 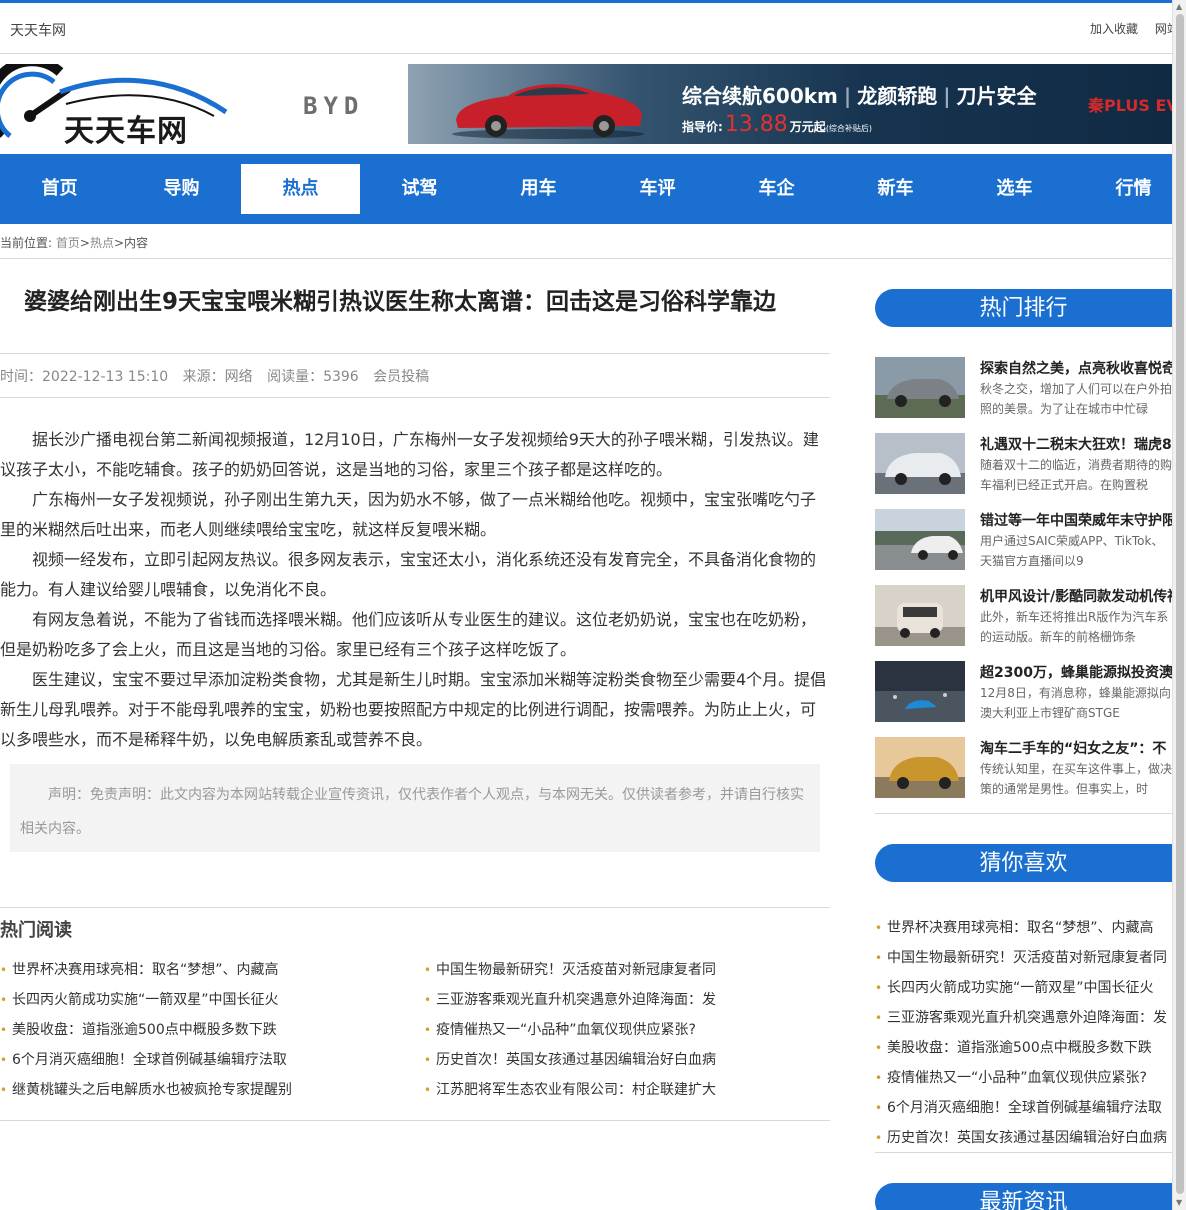 I want to click on top-links: 加入收藏 网站, so click(x=1131, y=28).